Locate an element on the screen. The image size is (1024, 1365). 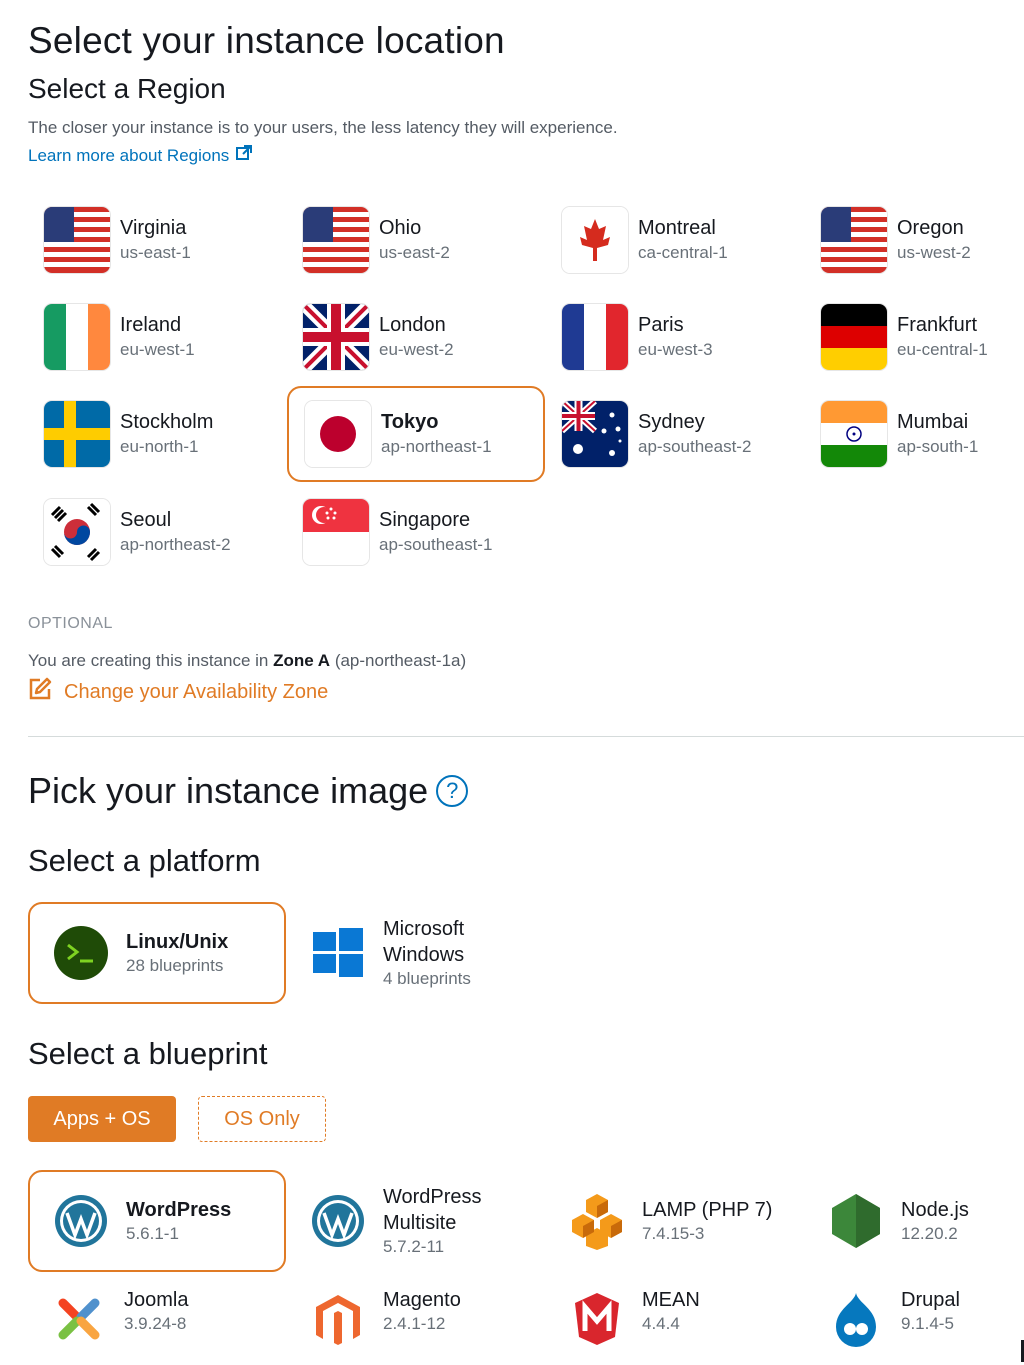
platform-blueprint-count: 28 blueprints is located at coordinates (175, 965).